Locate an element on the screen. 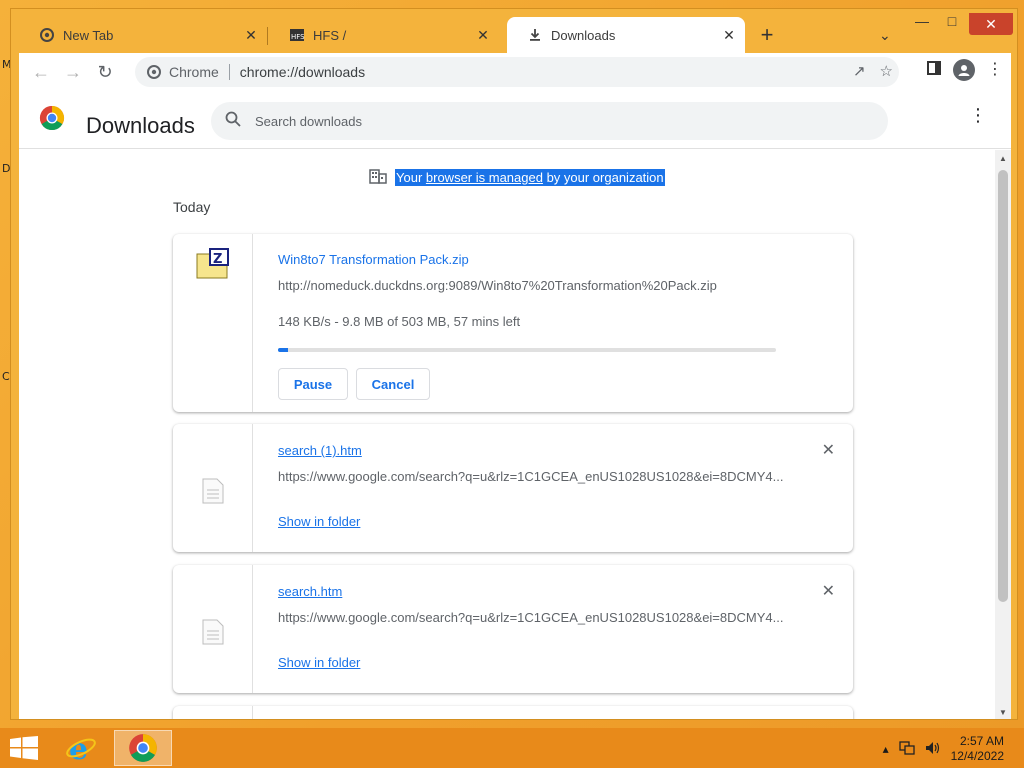 The width and height of the screenshot is (1024, 768). clock-date: 12/4/2022 is located at coordinates (977, 756).